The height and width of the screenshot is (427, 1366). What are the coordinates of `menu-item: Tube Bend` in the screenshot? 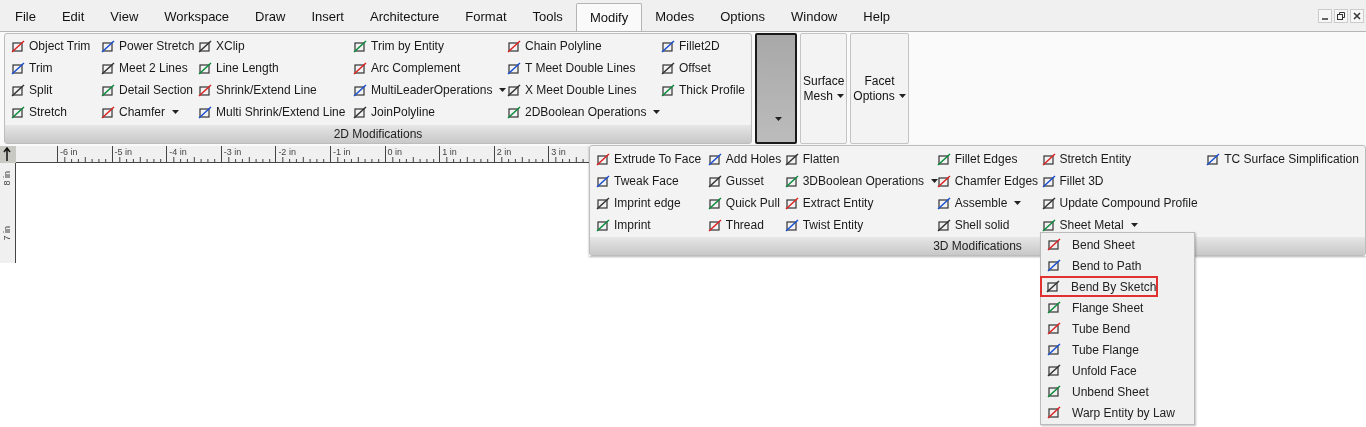 It's located at (1117, 328).